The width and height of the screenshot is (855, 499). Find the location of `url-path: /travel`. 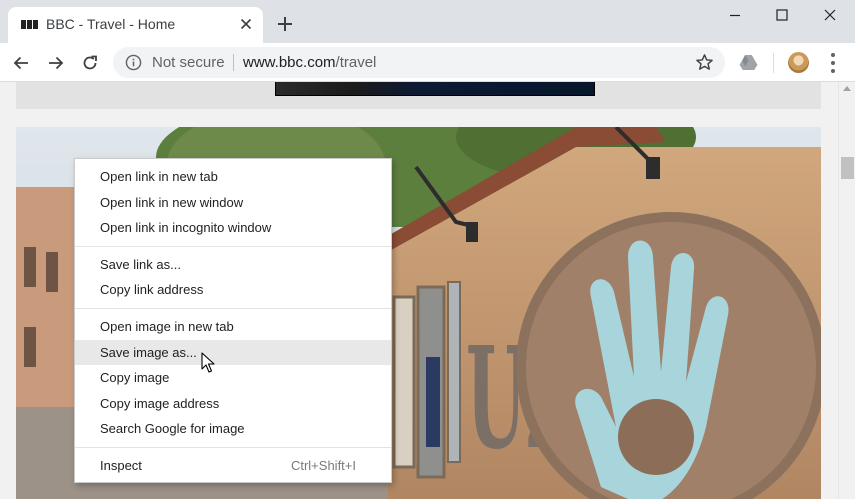

url-path: /travel is located at coordinates (356, 62).